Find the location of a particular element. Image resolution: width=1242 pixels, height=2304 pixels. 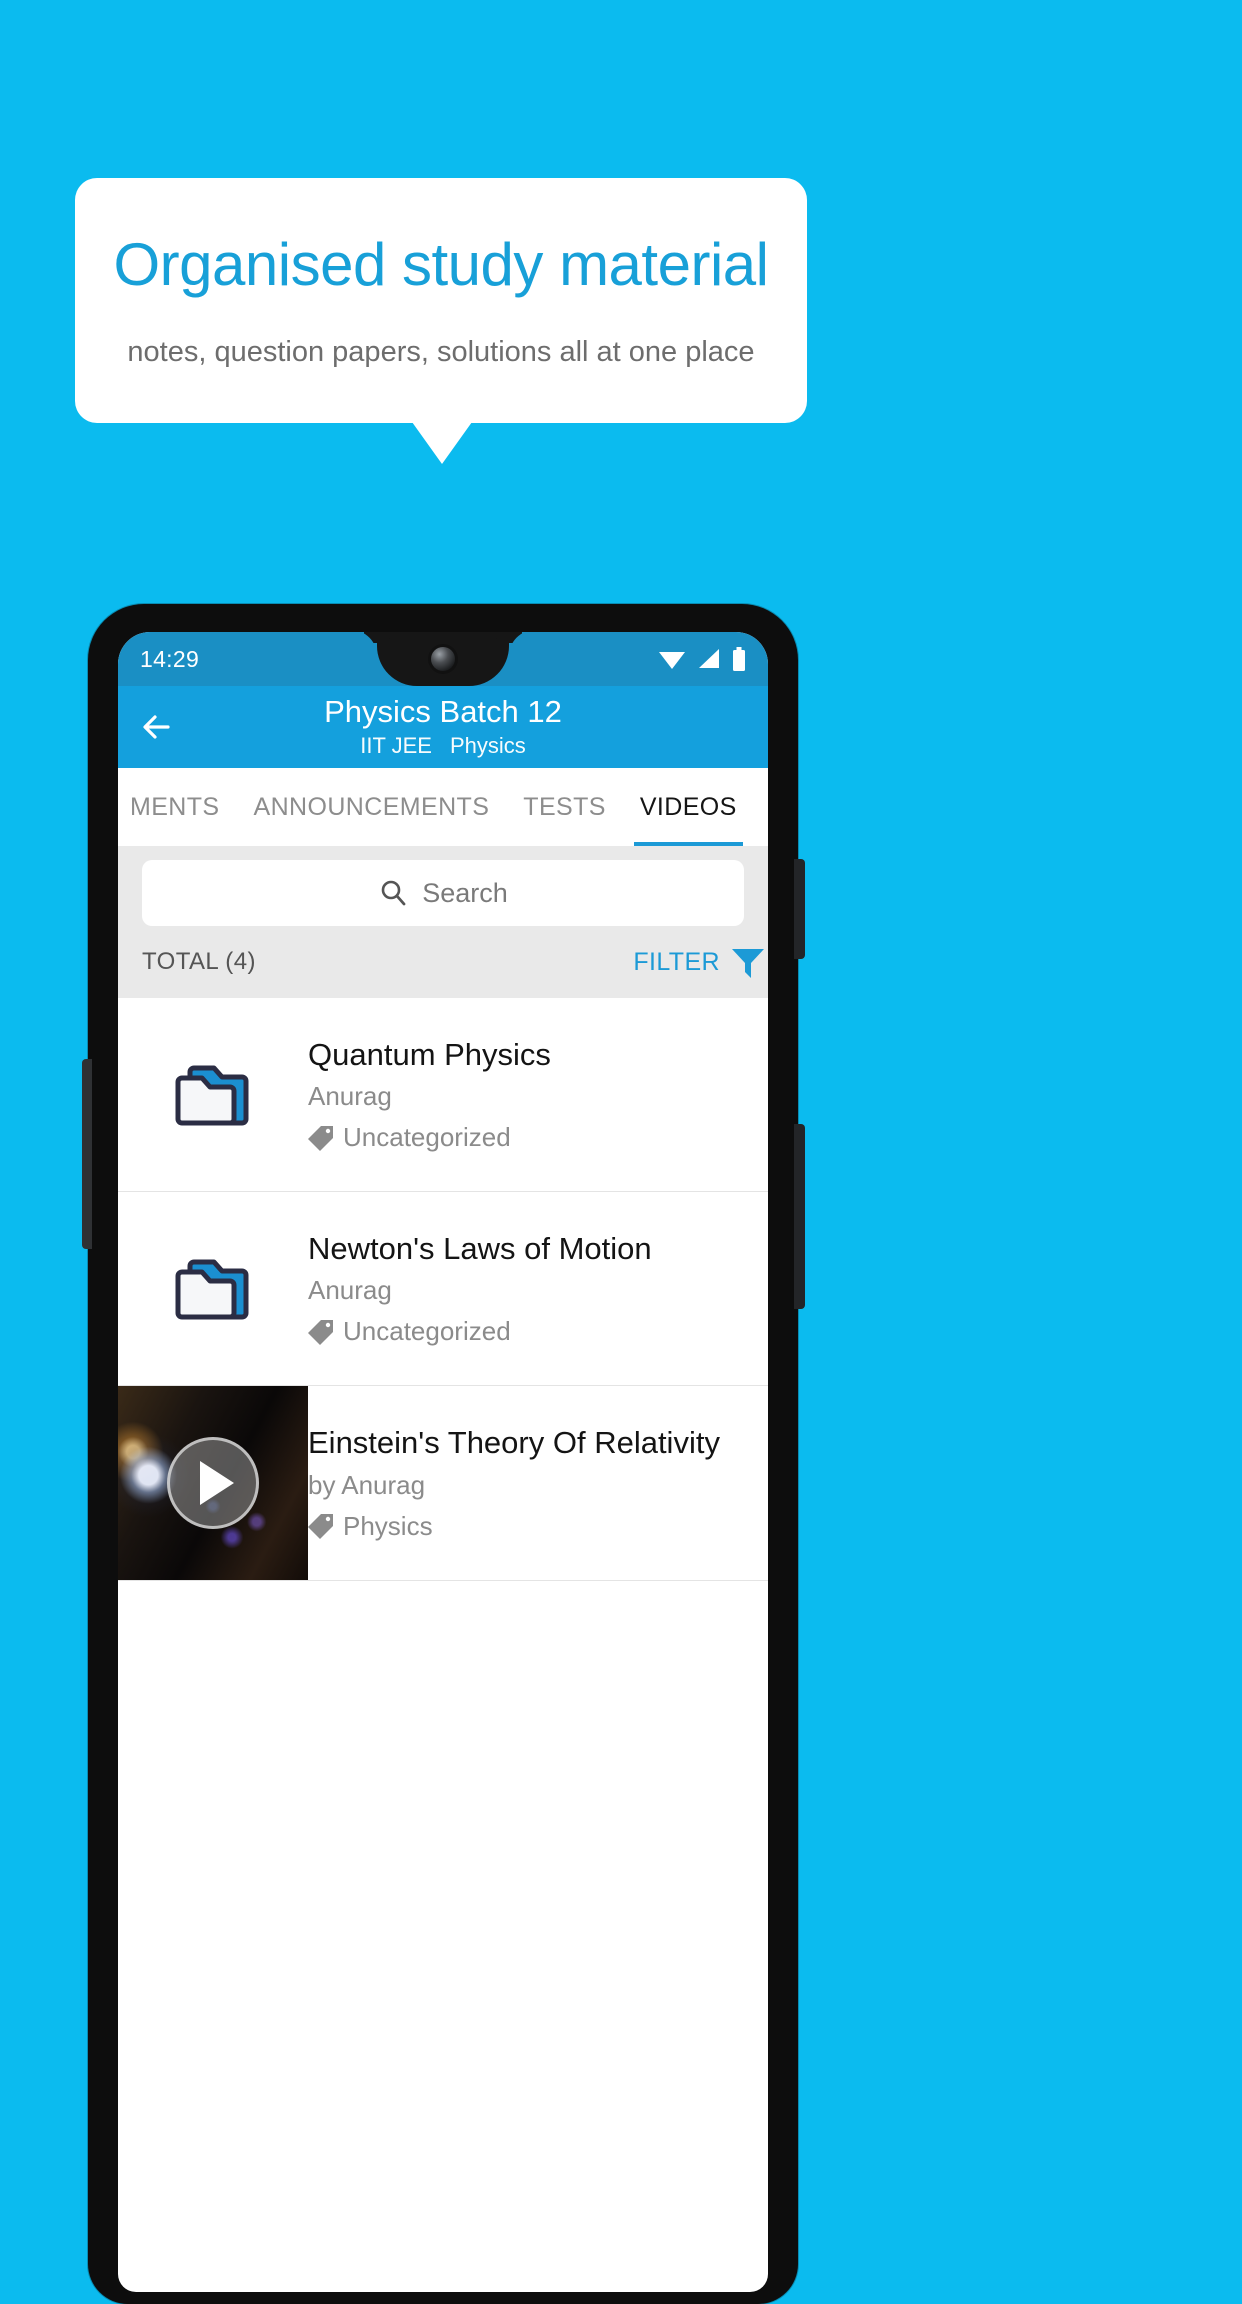

back-arrow-icon is located at coordinates (158, 727).